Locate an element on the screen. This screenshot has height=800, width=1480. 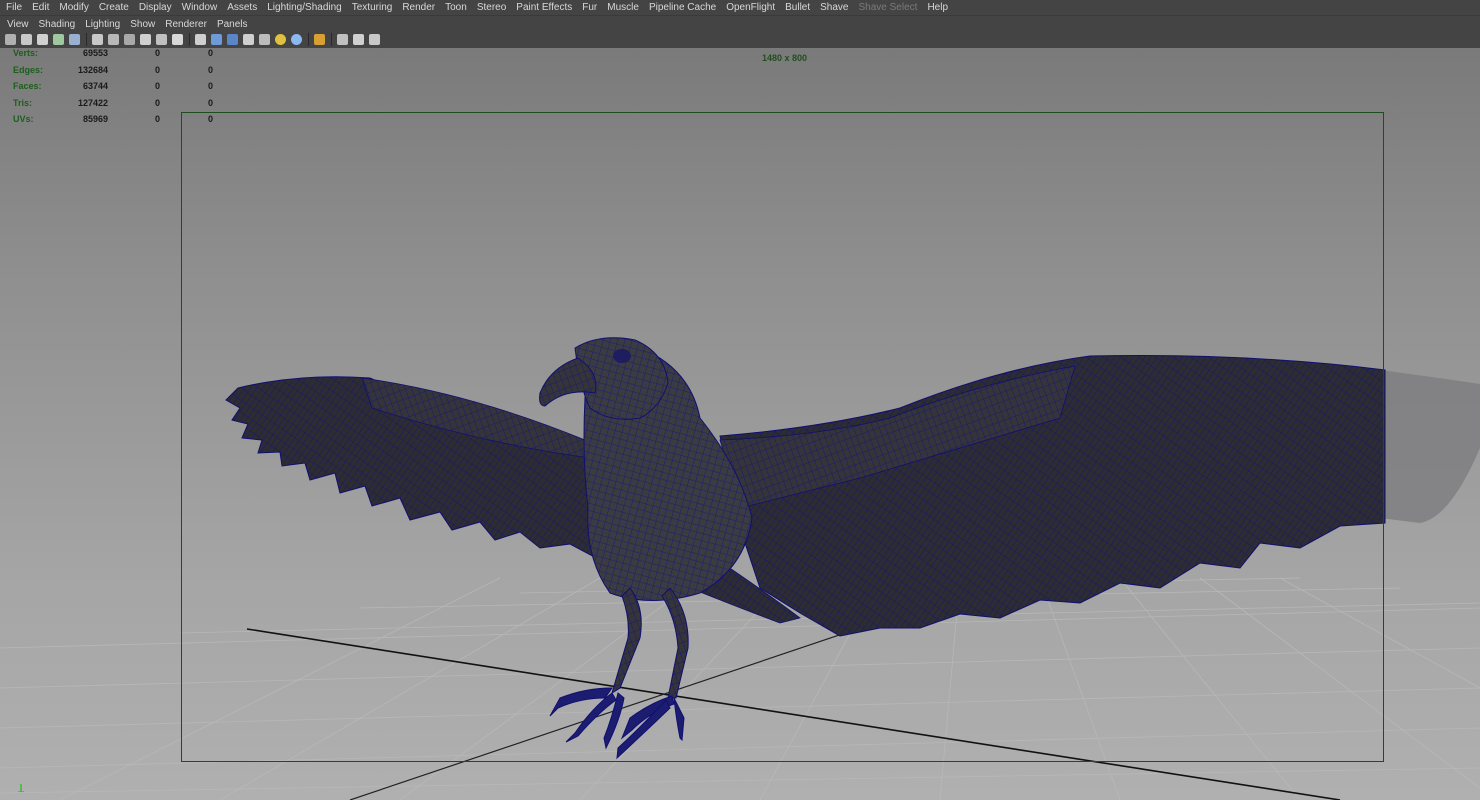
camera-select-icon is located at coordinates (10, 39).